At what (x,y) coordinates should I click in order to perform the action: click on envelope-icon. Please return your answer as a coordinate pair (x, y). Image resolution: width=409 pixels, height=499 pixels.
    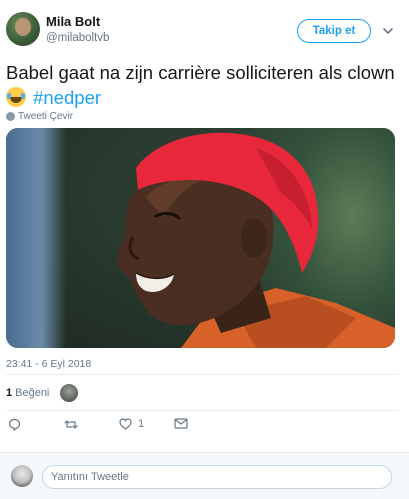
    Looking at the image, I should click on (181, 423).